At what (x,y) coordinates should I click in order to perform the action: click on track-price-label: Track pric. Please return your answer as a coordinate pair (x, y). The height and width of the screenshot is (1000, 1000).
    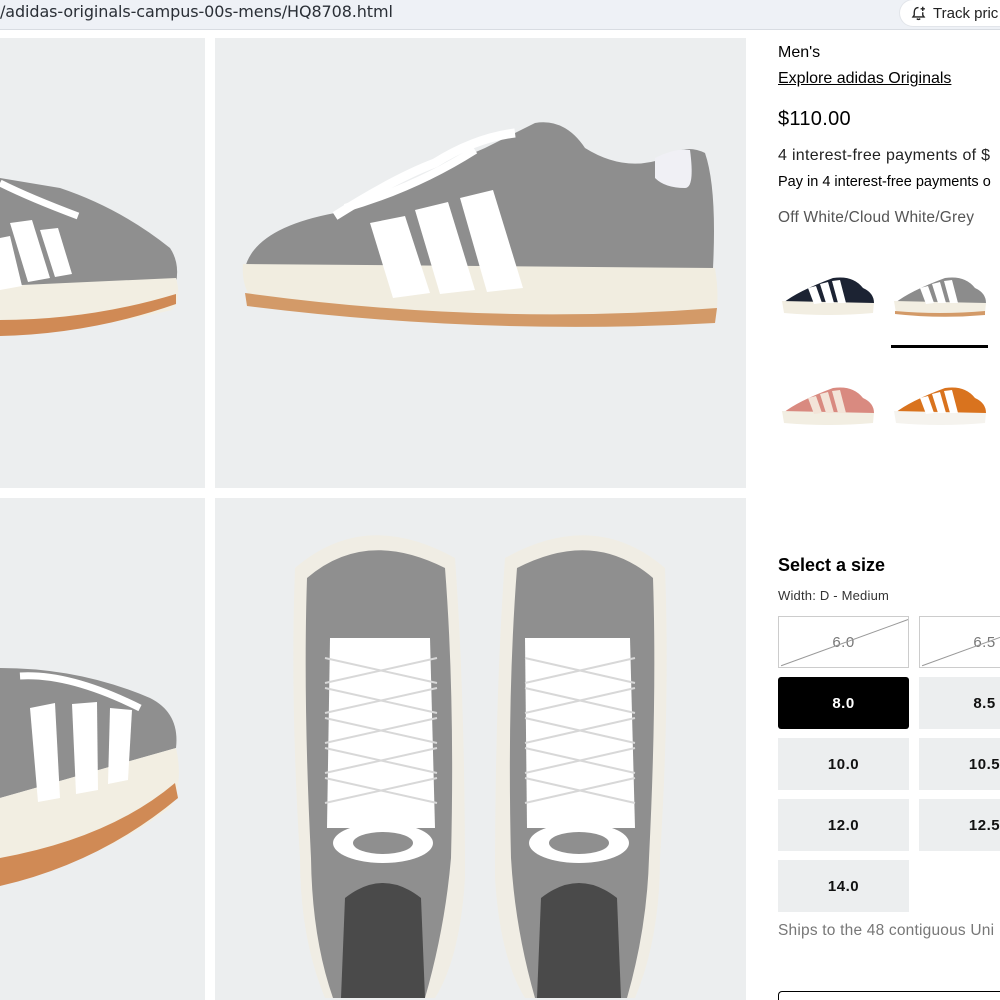
    Looking at the image, I should click on (966, 13).